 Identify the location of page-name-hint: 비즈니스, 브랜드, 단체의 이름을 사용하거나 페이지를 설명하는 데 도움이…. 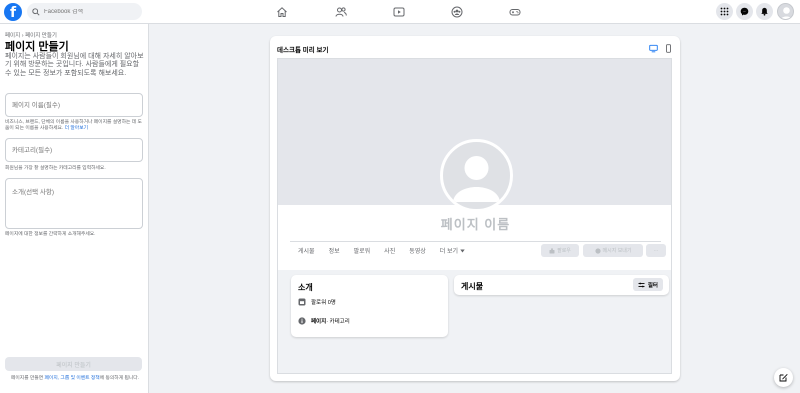
(75, 126).